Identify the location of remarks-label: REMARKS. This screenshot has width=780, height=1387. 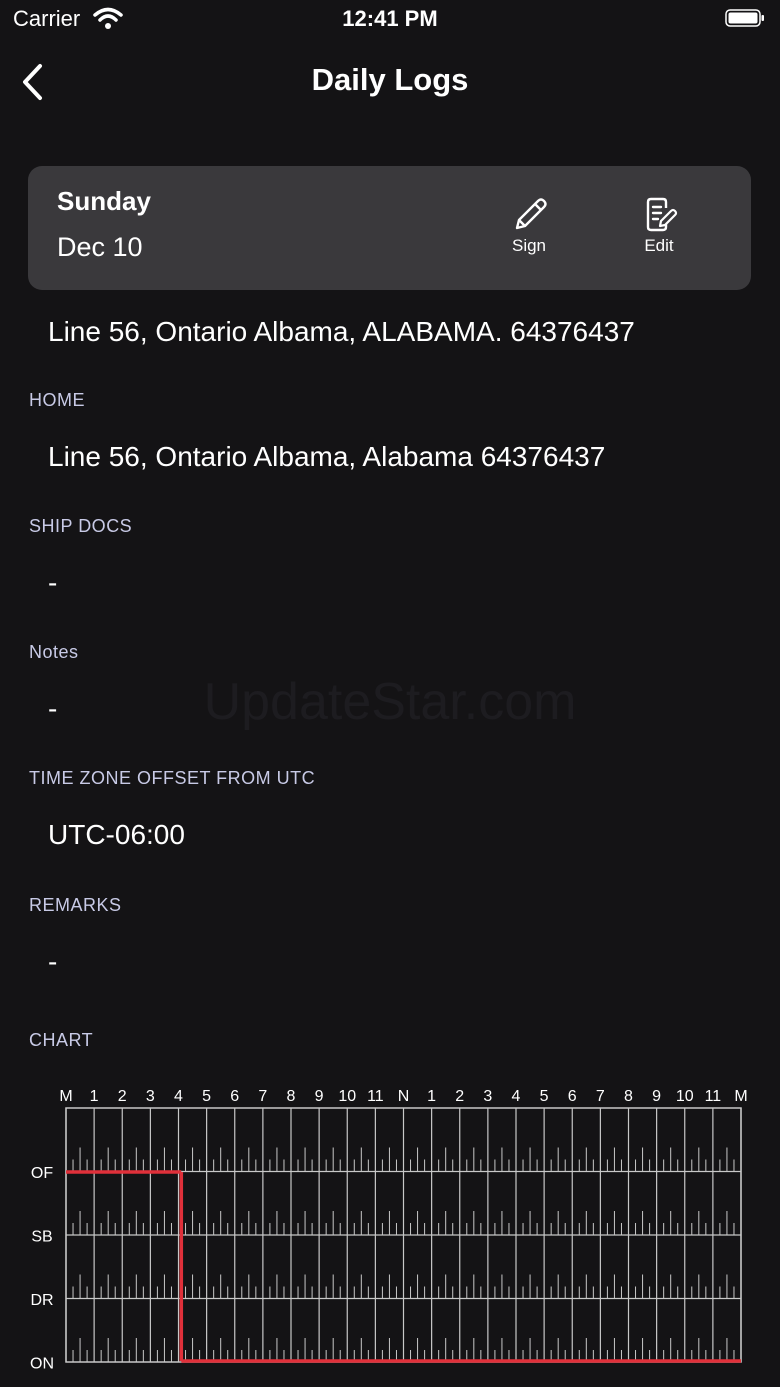
(75, 905).